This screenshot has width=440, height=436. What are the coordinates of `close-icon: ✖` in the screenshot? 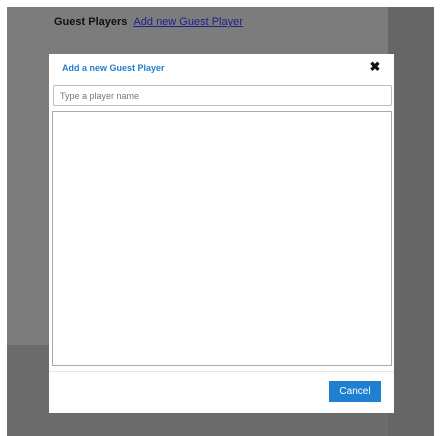 It's located at (375, 67).